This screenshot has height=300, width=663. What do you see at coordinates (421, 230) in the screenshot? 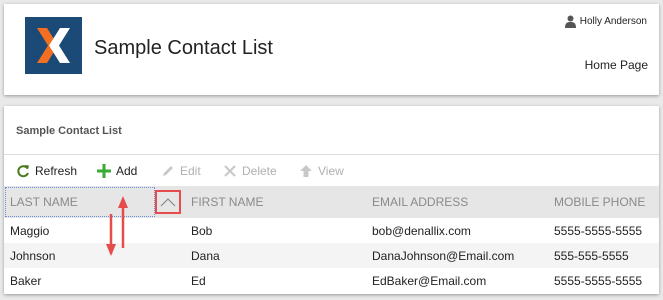
I see `cell-email: bob@denallix.com` at bounding box center [421, 230].